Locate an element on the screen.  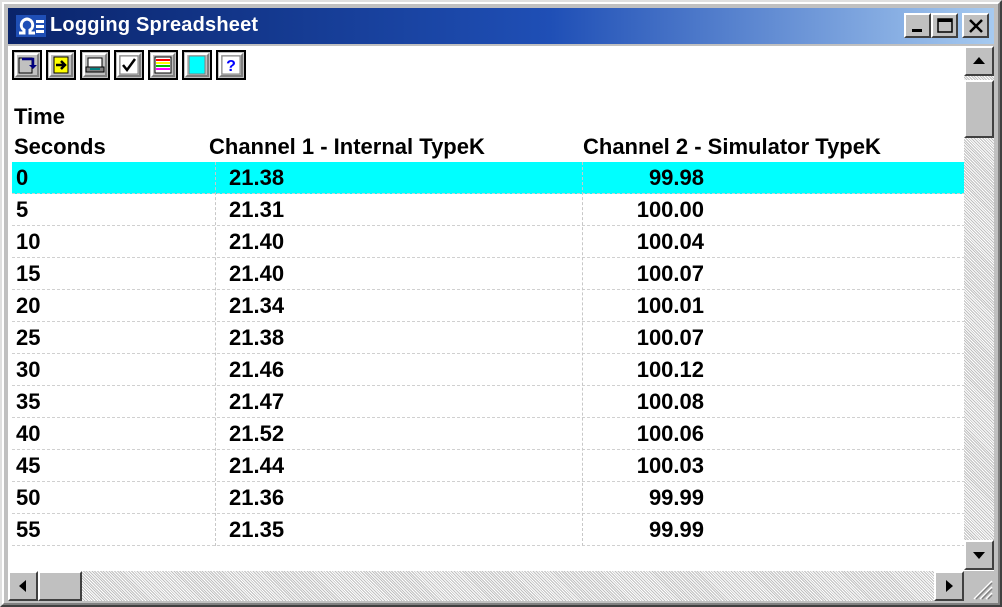
channel2-cell: 99.98 is located at coordinates (648, 178).